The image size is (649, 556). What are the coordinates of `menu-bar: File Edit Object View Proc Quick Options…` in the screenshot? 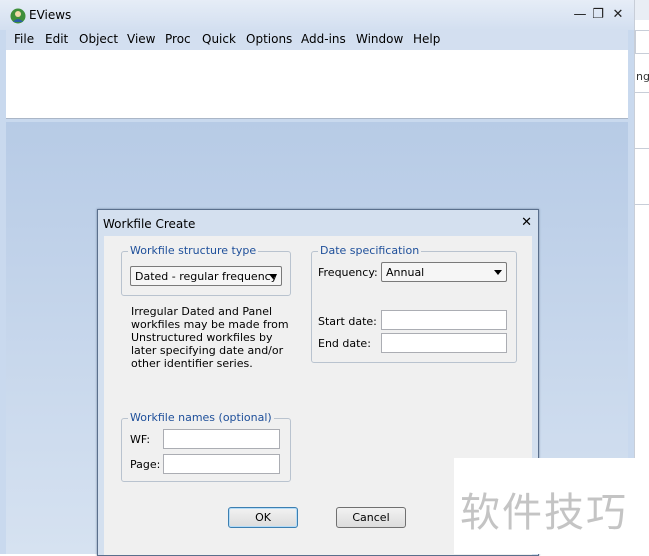 It's located at (317, 40).